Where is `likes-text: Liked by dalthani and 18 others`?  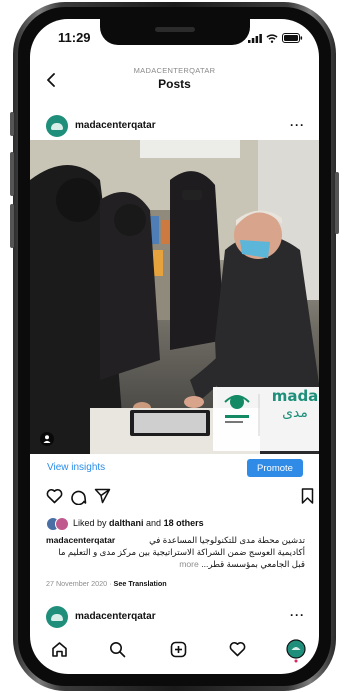 likes-text: Liked by dalthani and 18 others is located at coordinates (138, 523).